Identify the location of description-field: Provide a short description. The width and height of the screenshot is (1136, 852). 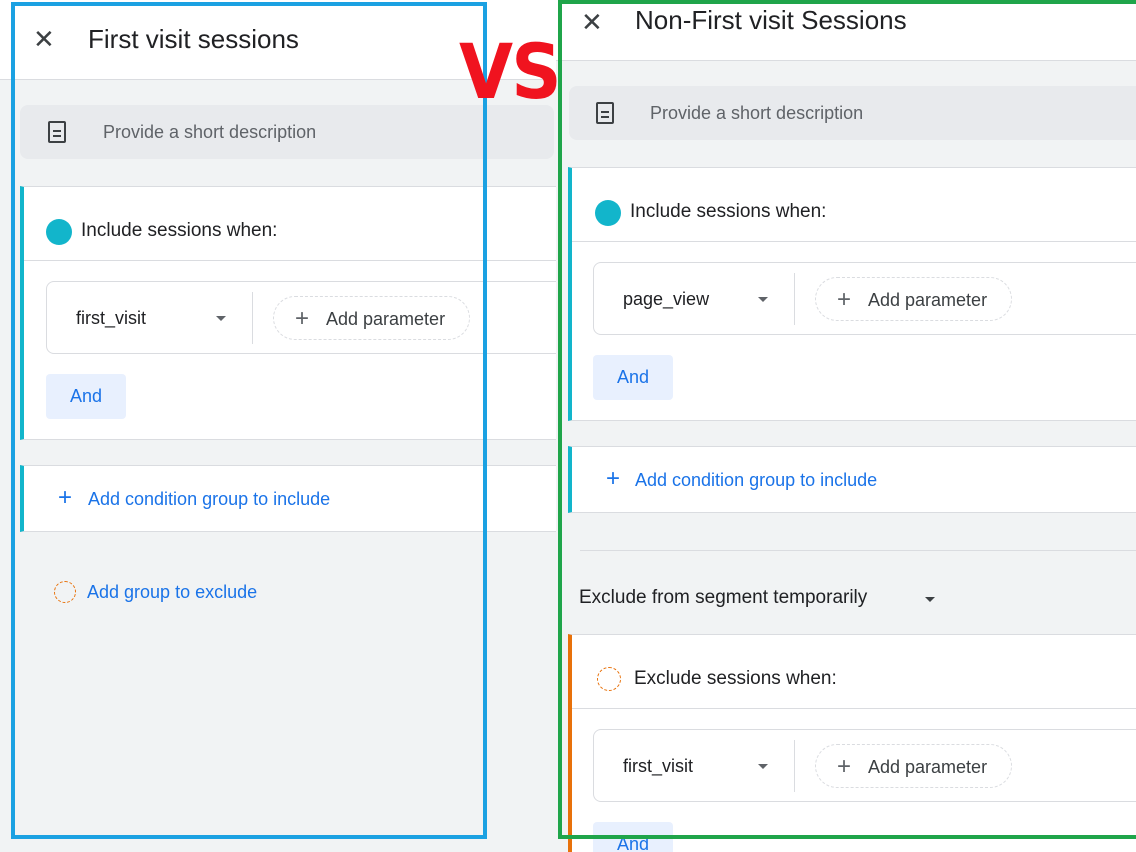
(852, 113).